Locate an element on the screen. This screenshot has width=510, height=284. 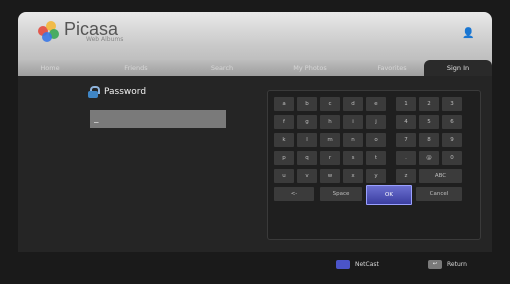
tab-sign-in: Sign In is located at coordinates (458, 68).